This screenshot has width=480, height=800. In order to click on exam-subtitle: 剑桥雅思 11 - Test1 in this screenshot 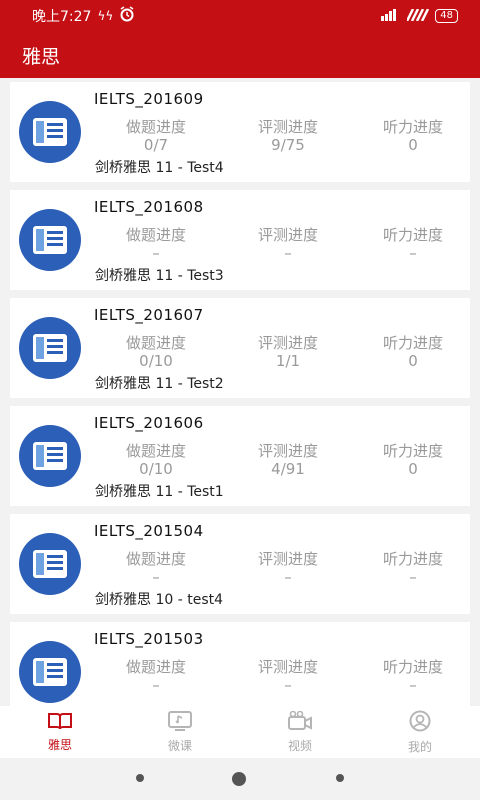, I will do `click(159, 492)`.